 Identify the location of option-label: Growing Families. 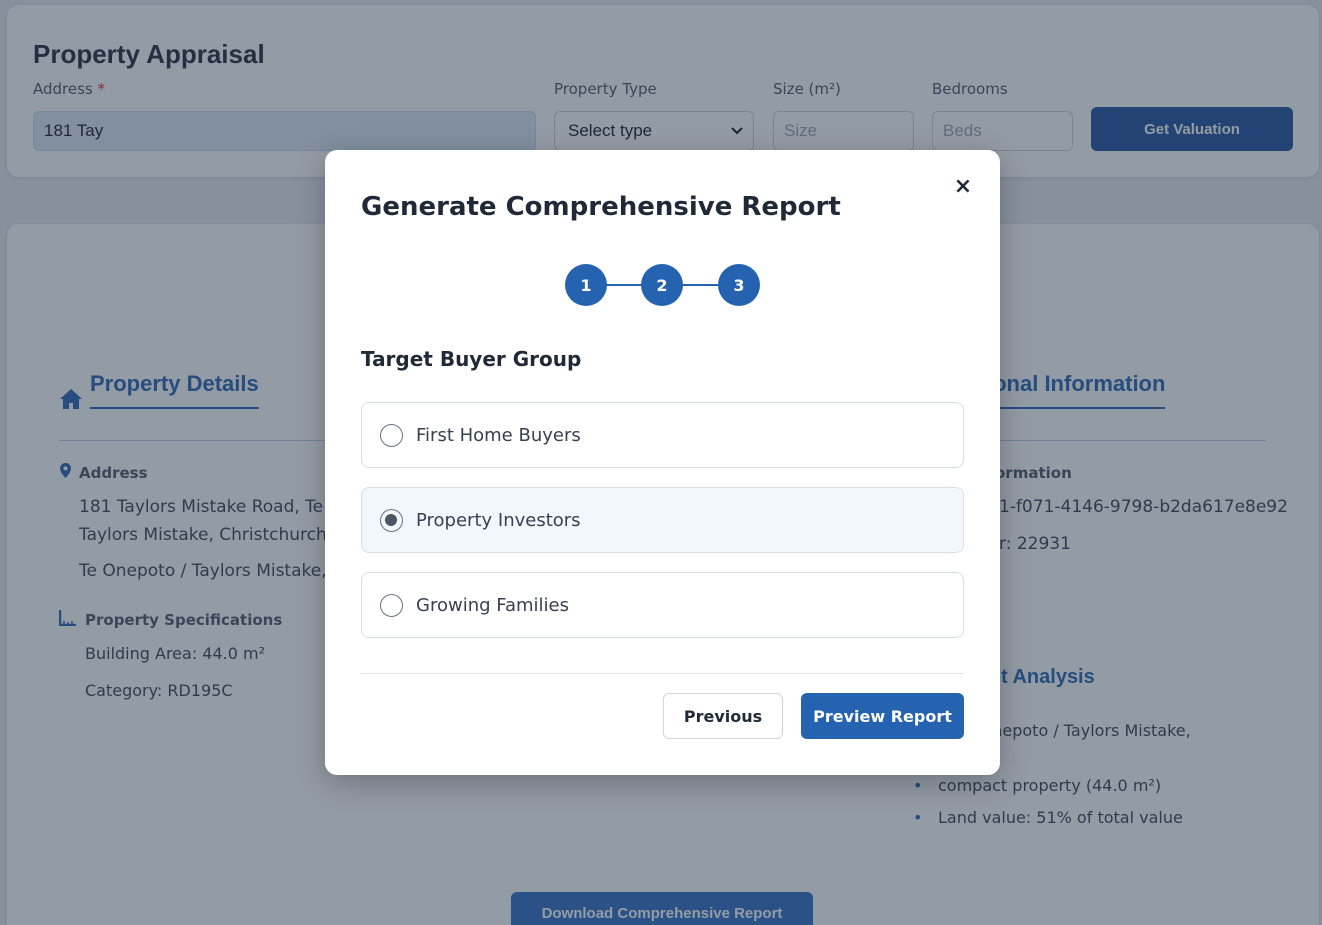
(492, 605).